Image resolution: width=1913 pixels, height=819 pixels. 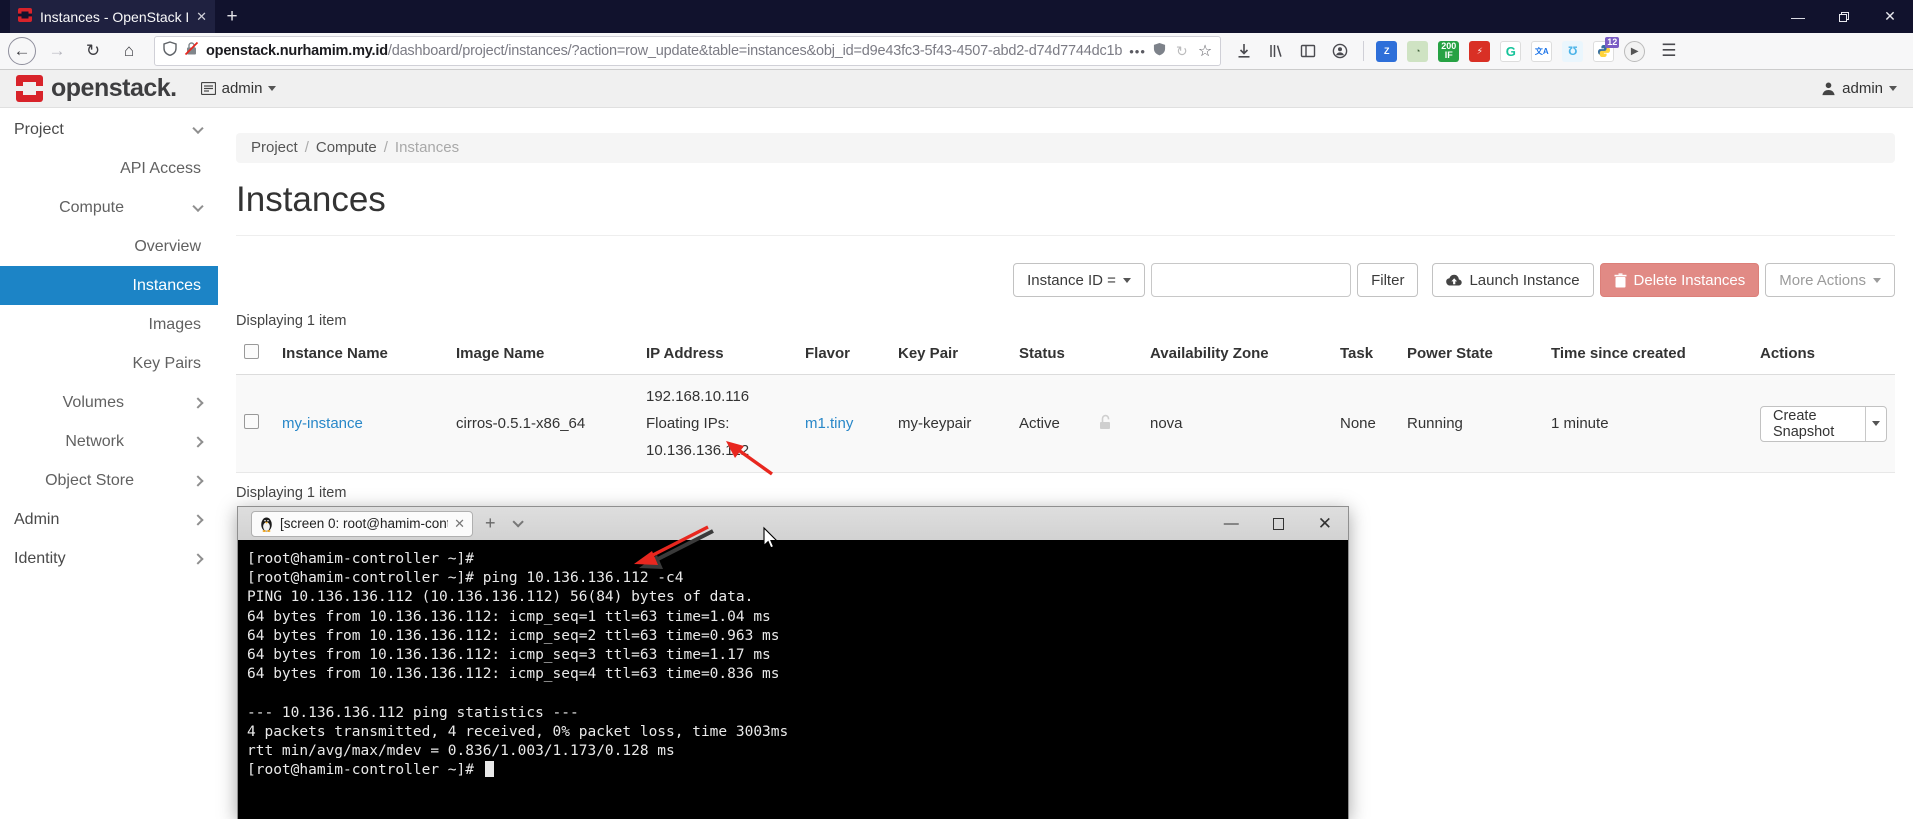 I want to click on instance-name-link: my-instance, so click(x=322, y=423).